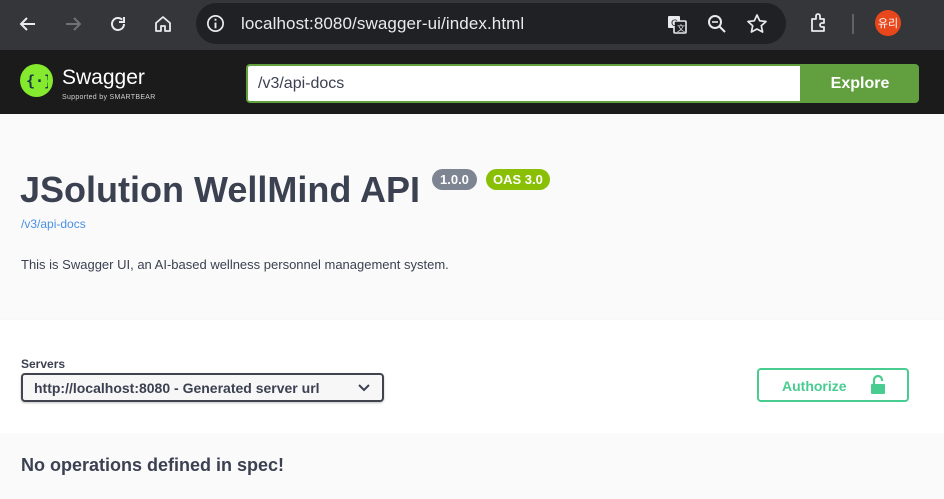 The image size is (944, 499). I want to click on bookmark-star-icon, so click(757, 24).